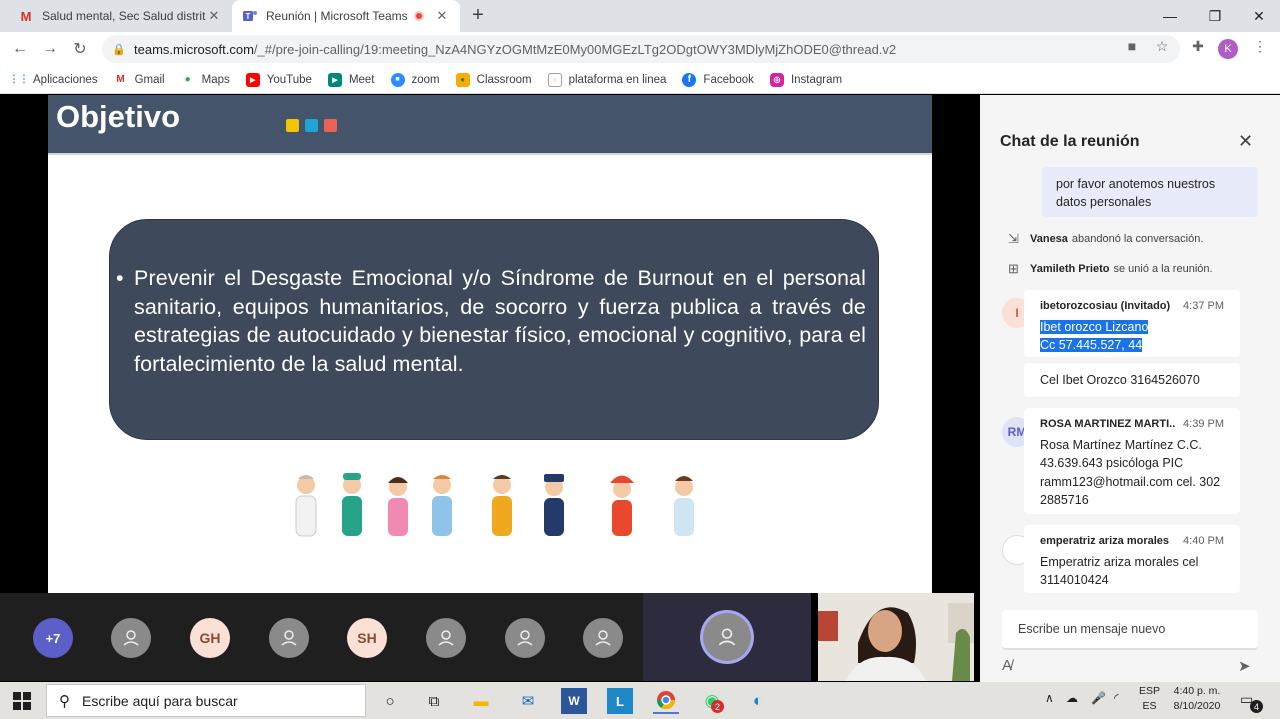 This screenshot has width=1280, height=719. I want to click on message-text: Cc 57.445.527, 44, so click(1091, 345).